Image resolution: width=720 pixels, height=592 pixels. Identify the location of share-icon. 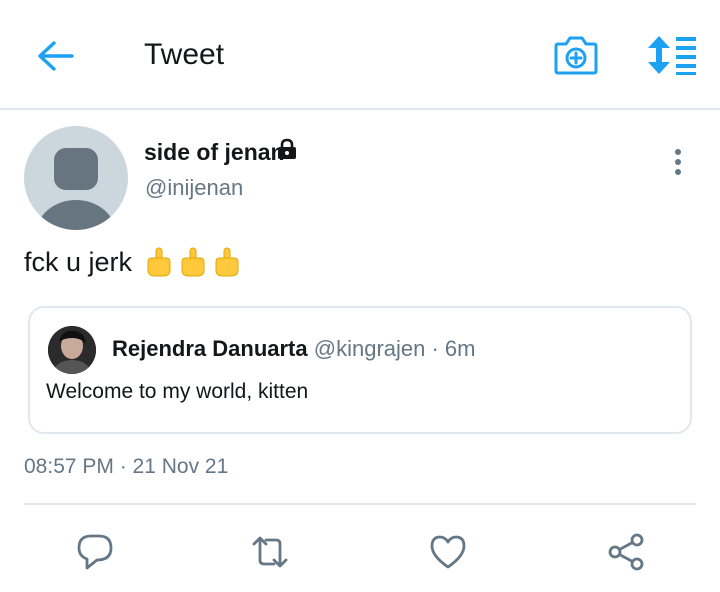
(626, 552).